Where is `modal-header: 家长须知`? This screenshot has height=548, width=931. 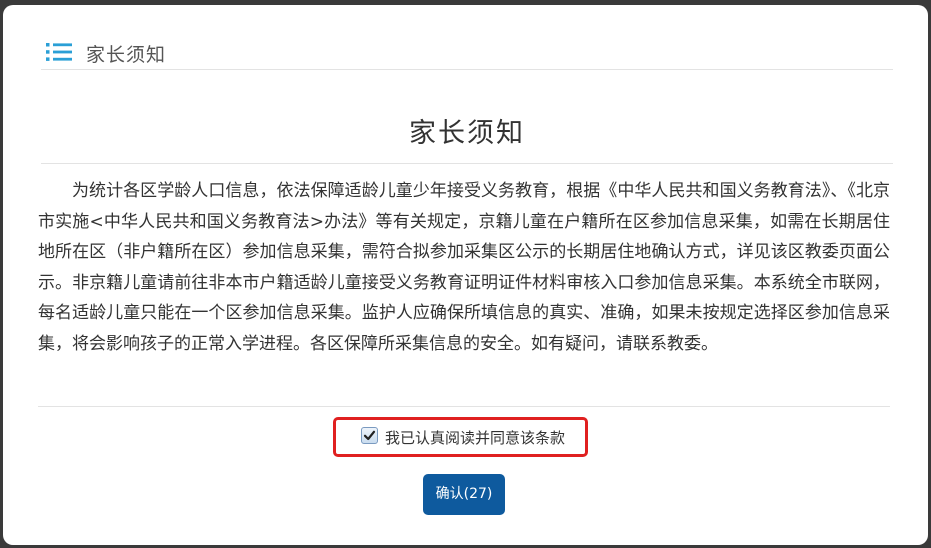 modal-header: 家长须知 is located at coordinates (467, 51).